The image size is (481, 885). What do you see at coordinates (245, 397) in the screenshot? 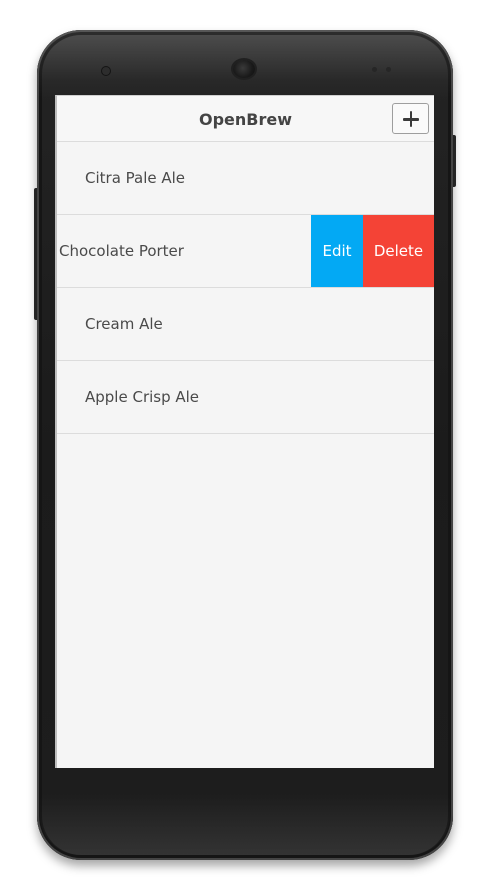
I see `list-item: Apple Crisp Ale` at bounding box center [245, 397].